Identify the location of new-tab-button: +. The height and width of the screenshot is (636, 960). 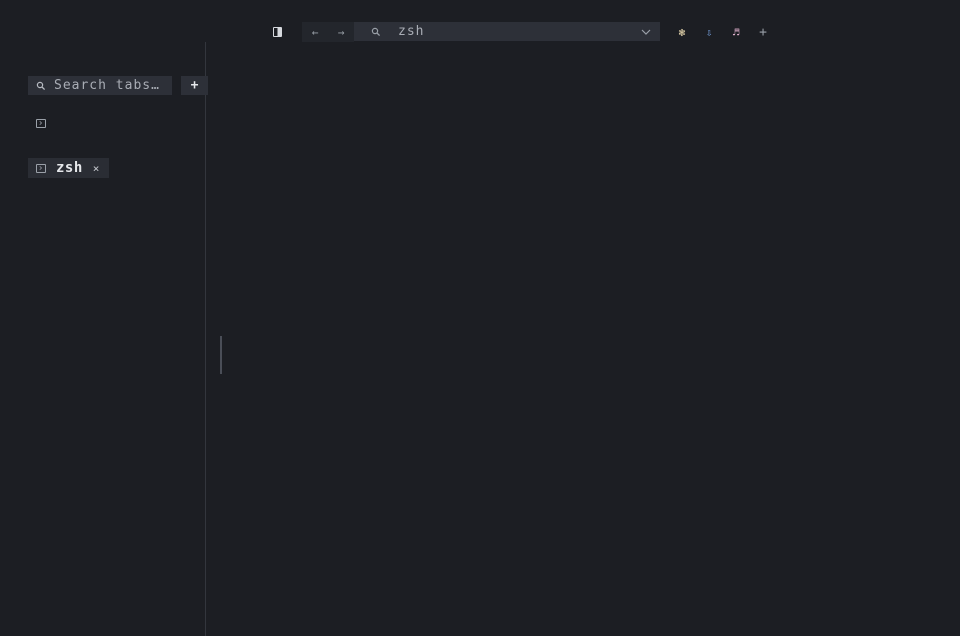
(194, 85).